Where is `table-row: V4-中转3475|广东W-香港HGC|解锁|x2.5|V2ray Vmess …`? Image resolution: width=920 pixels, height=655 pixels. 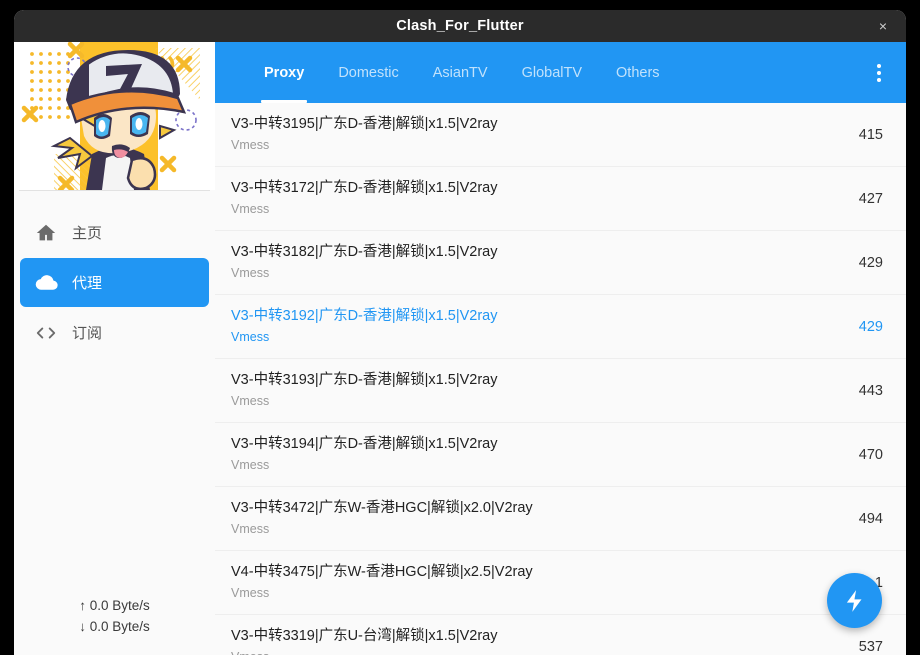 table-row: V4-中转3475|广东W-香港HGC|解锁|x2.5|V2ray Vmess … is located at coordinates (560, 583).